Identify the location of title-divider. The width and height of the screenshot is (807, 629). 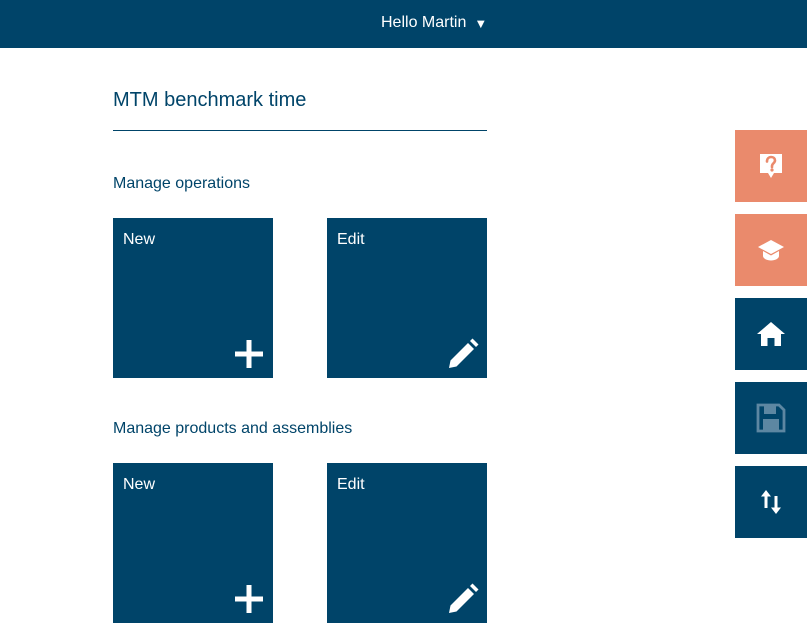
(300, 130).